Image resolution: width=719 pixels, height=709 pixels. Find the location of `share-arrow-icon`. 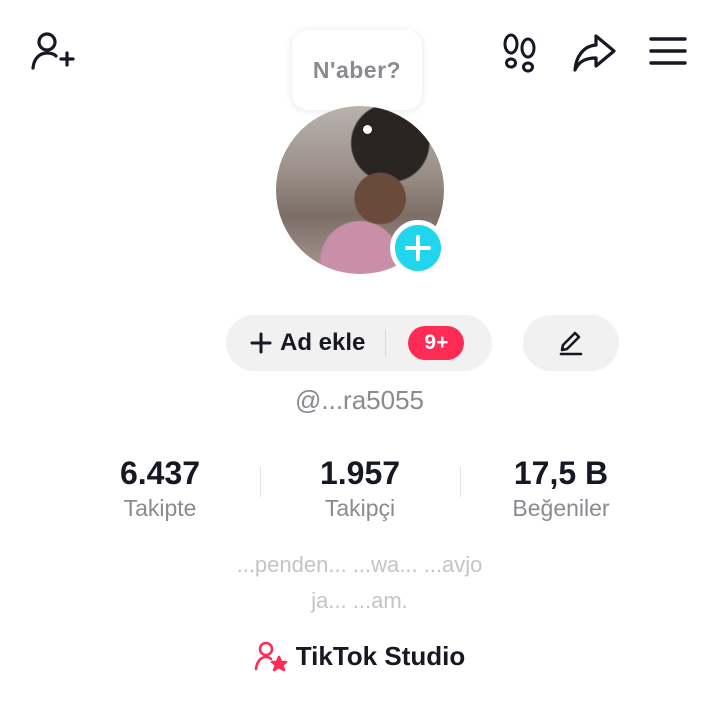

share-arrow-icon is located at coordinates (594, 53).